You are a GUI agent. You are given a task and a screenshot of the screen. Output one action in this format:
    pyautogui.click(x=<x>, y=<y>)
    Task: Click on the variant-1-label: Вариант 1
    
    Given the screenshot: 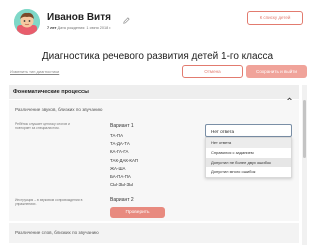 What is the action you would take?
    pyautogui.click(x=122, y=126)
    